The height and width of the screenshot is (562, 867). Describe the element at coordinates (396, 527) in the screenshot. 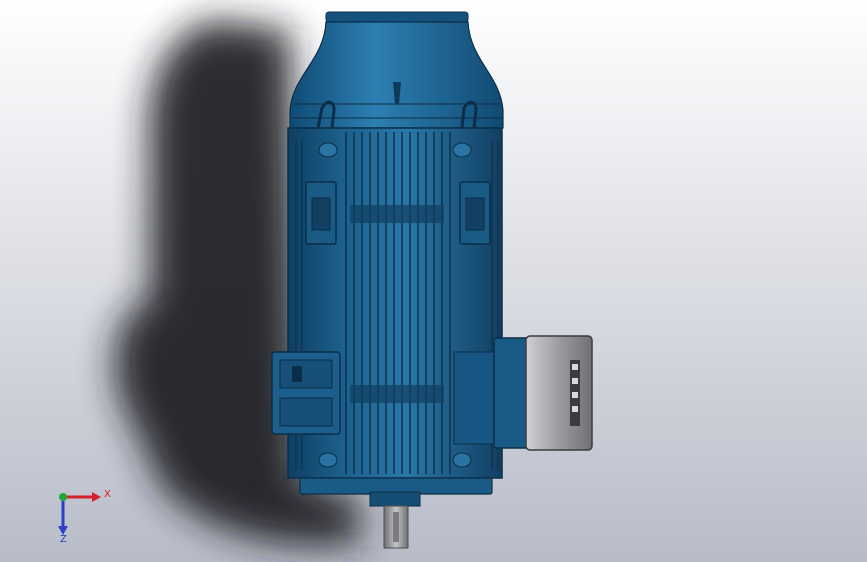

I see `shaft-keyway` at that location.